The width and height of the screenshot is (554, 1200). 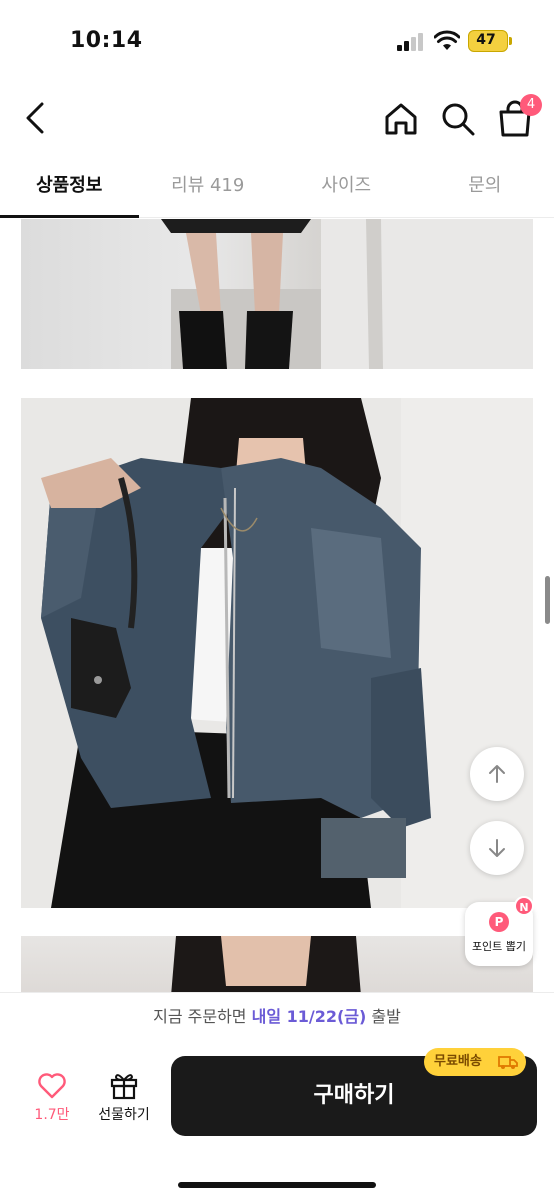 I want to click on shipping-suffix: 출발, so click(x=383, y=1016).